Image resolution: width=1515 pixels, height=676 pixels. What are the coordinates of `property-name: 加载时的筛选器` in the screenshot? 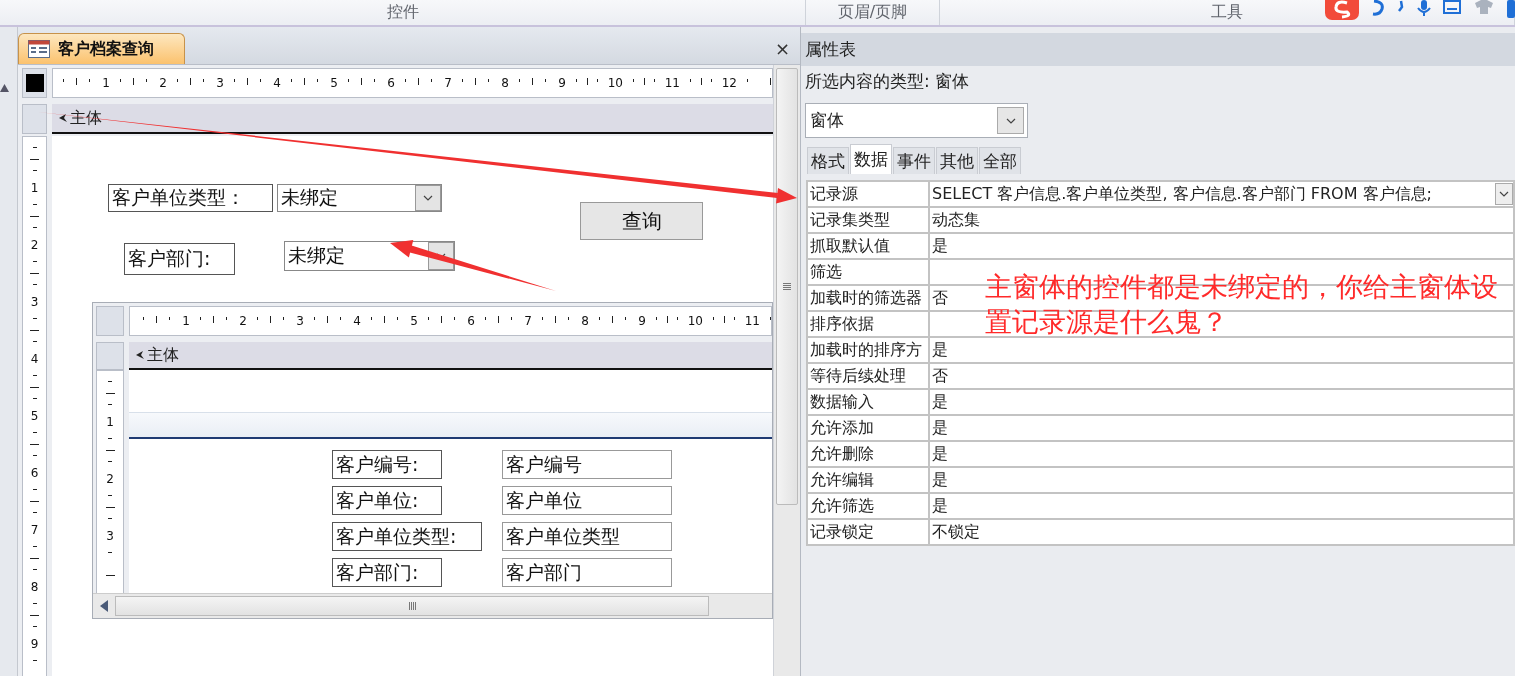 It's located at (869, 299).